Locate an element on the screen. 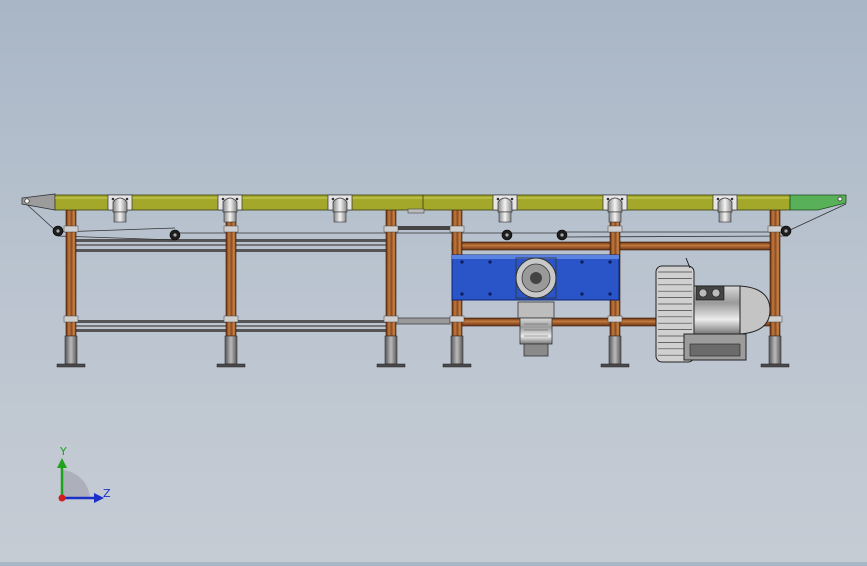  conveyor-top-rail is located at coordinates (422, 202).